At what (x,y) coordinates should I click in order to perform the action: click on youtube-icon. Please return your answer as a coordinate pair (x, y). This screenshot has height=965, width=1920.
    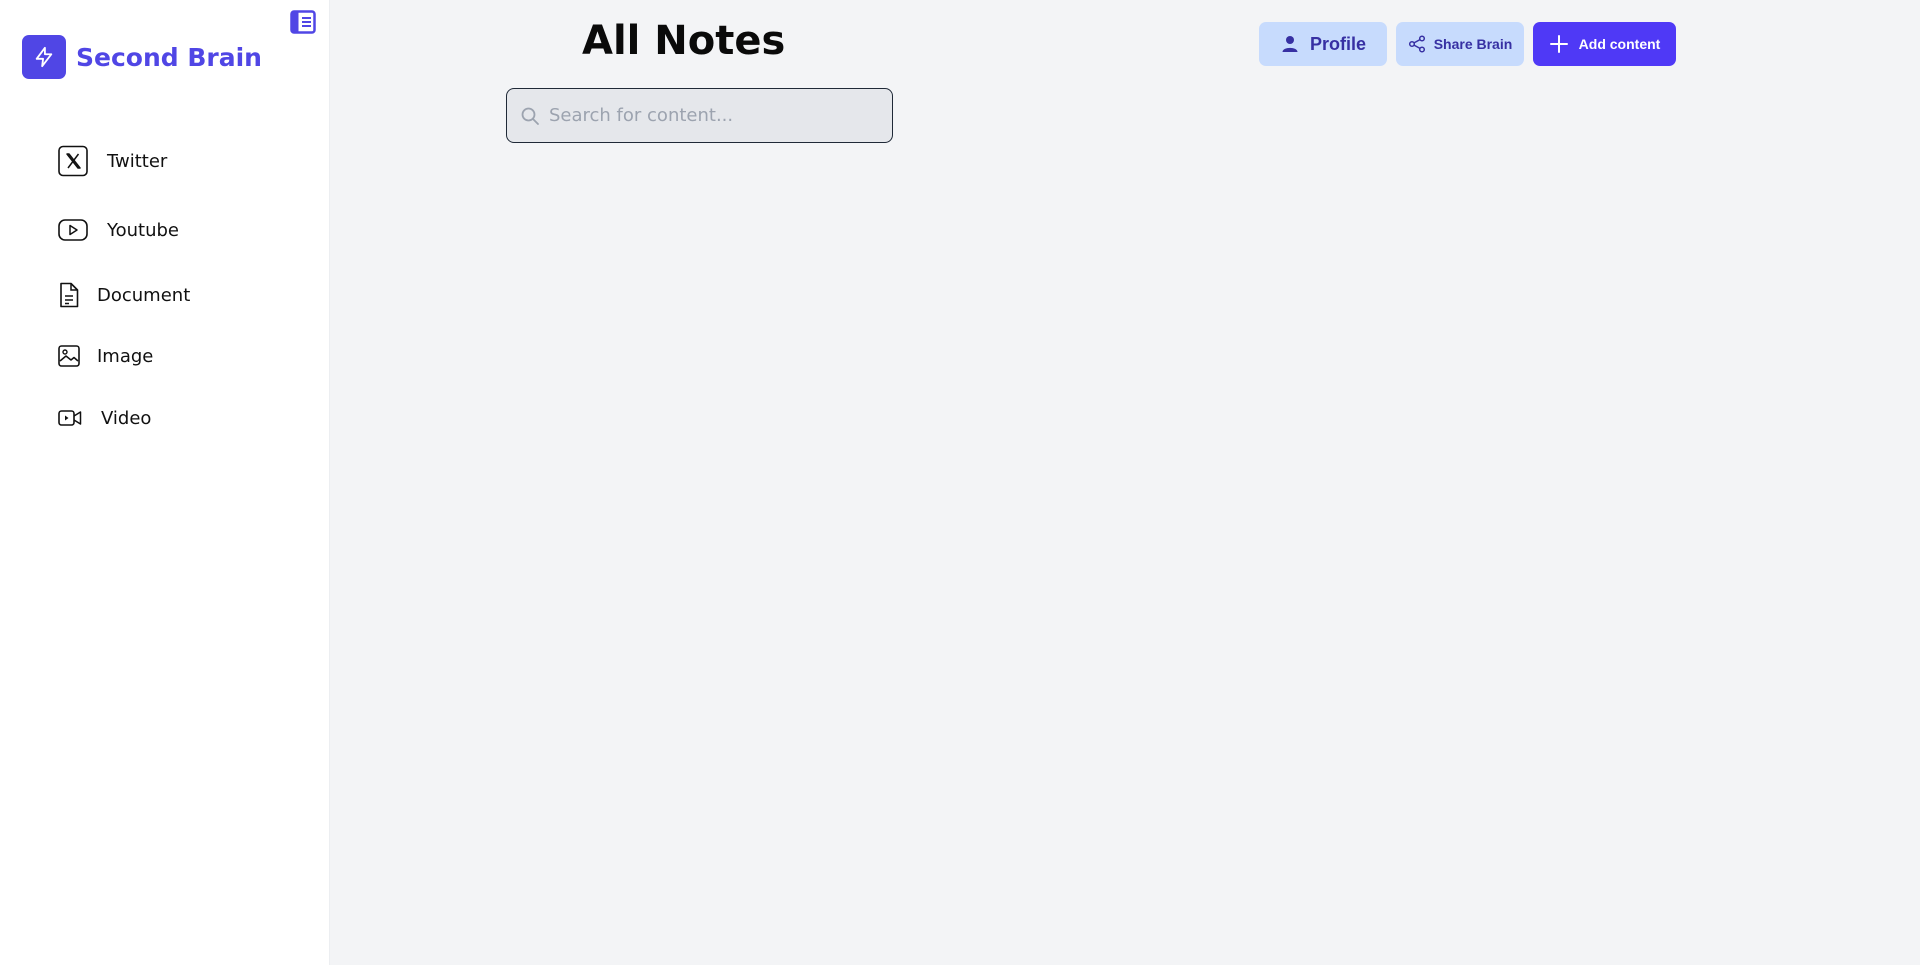
    Looking at the image, I should click on (73, 230).